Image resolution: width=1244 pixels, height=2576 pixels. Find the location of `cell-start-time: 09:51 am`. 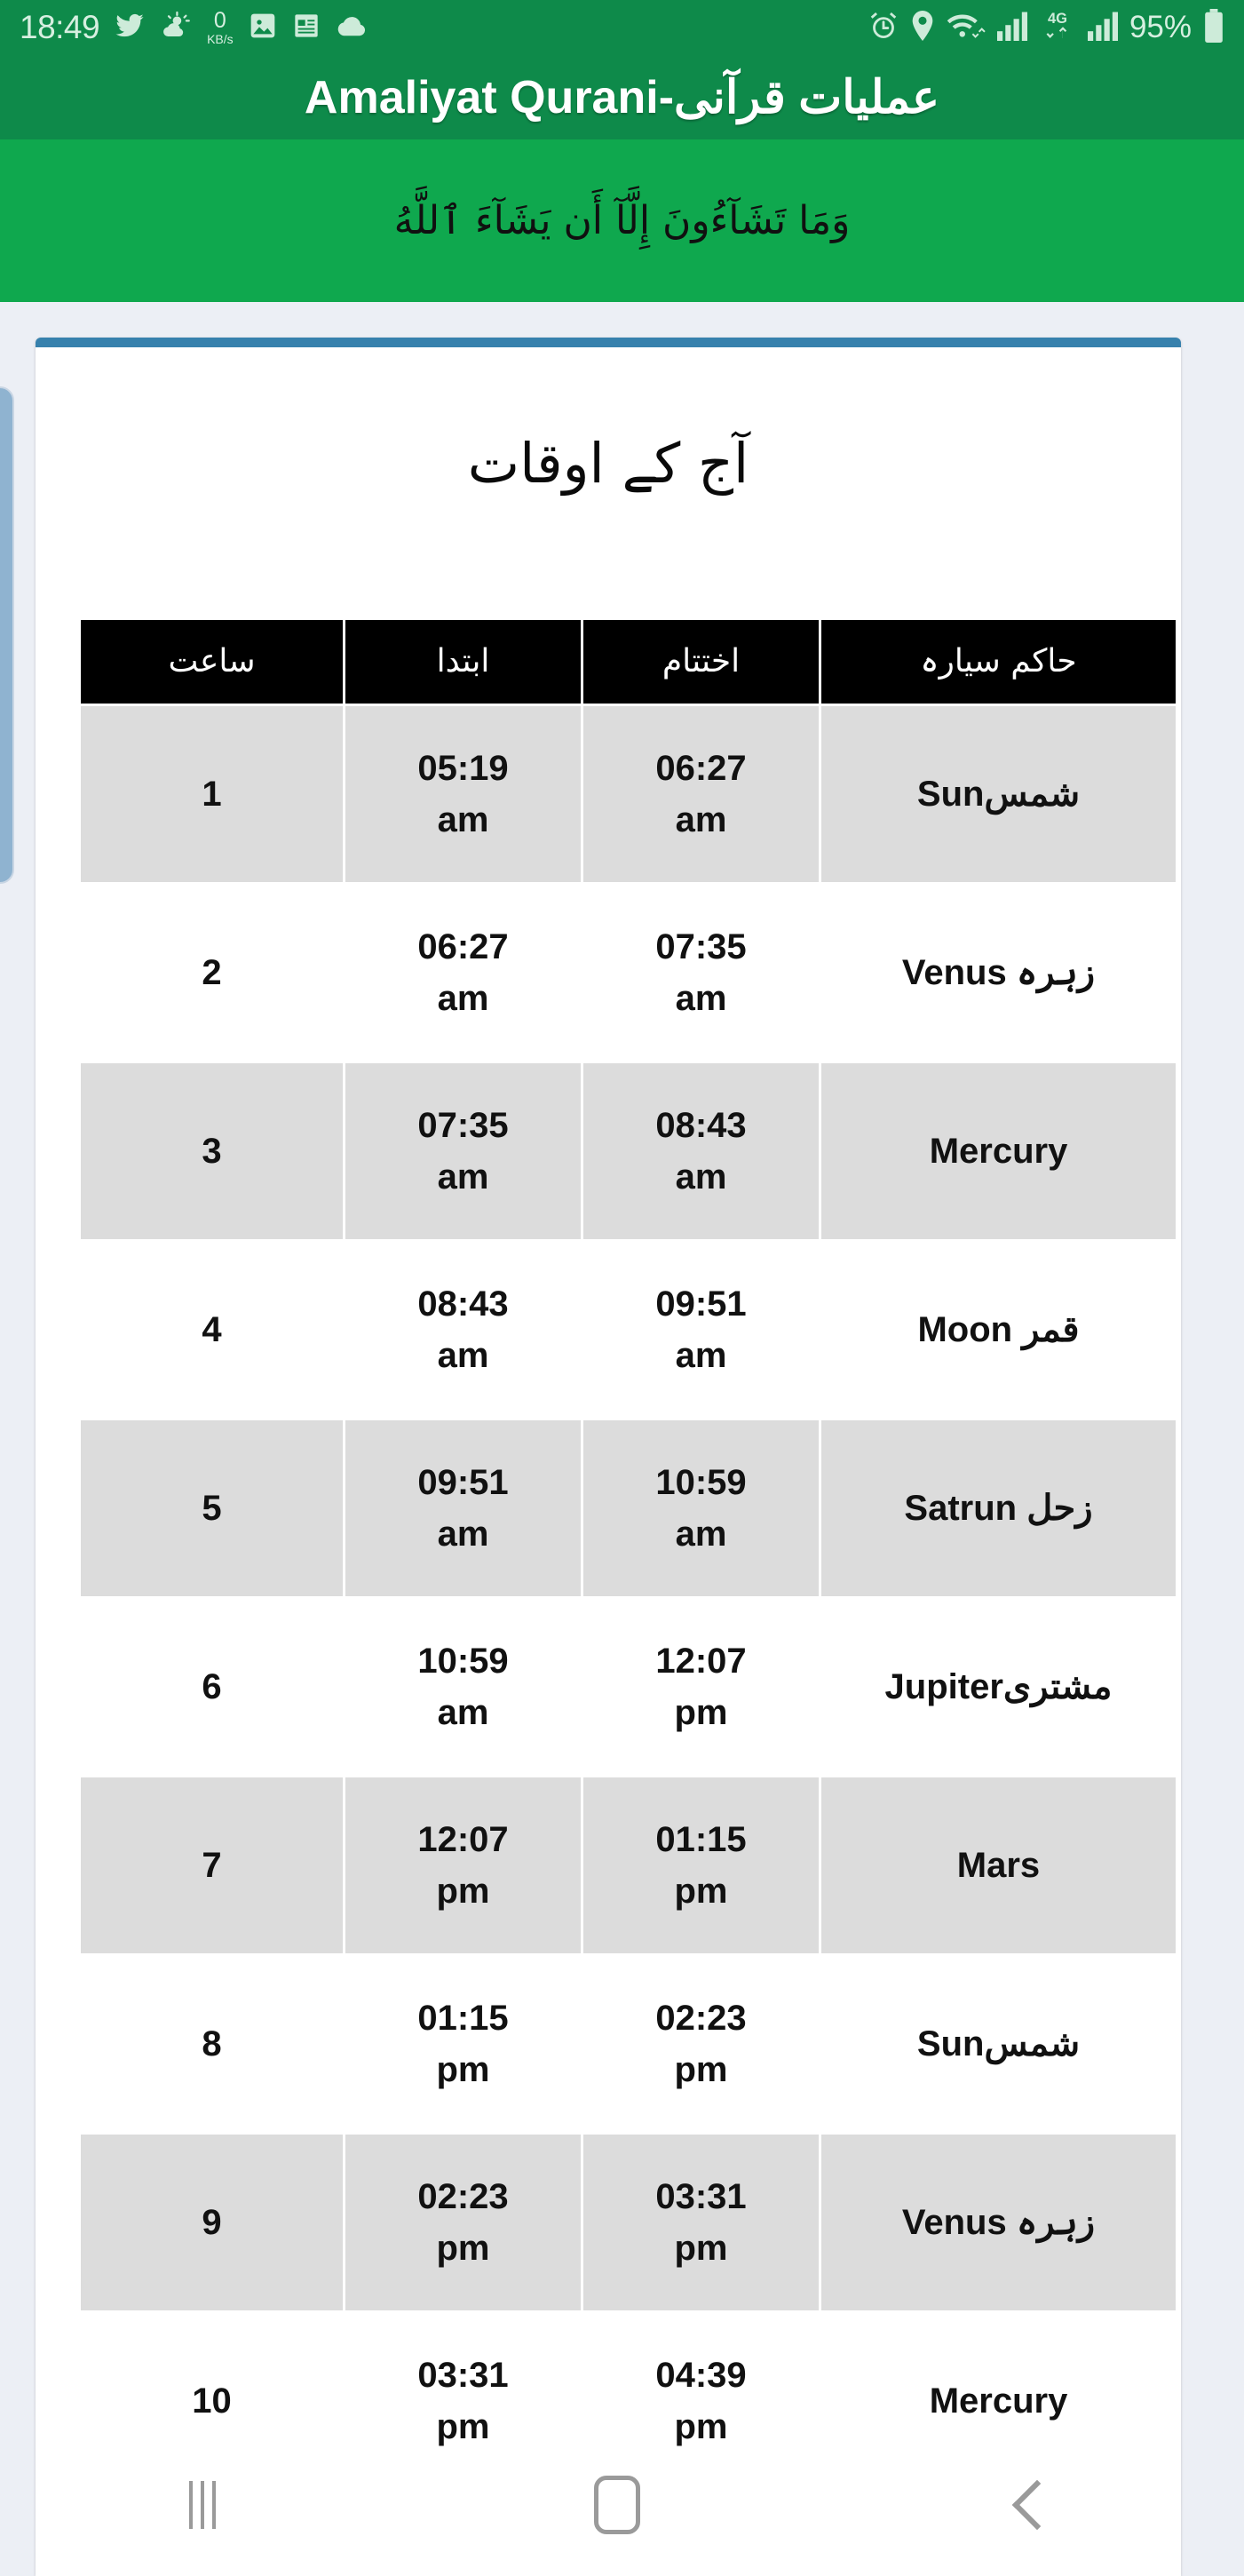

cell-start-time: 09:51 am is located at coordinates (463, 1507).